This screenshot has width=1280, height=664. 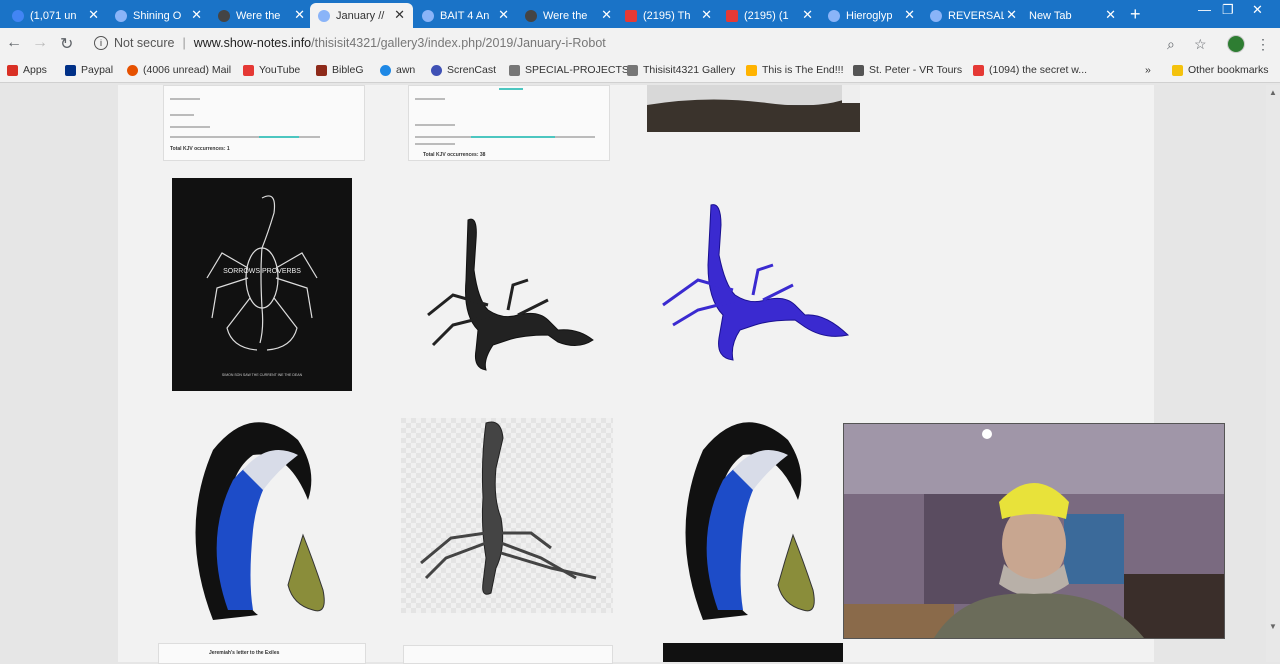 What do you see at coordinates (1148, 70) in the screenshot?
I see `bookmarks-overflow-icon: »` at bounding box center [1148, 70].